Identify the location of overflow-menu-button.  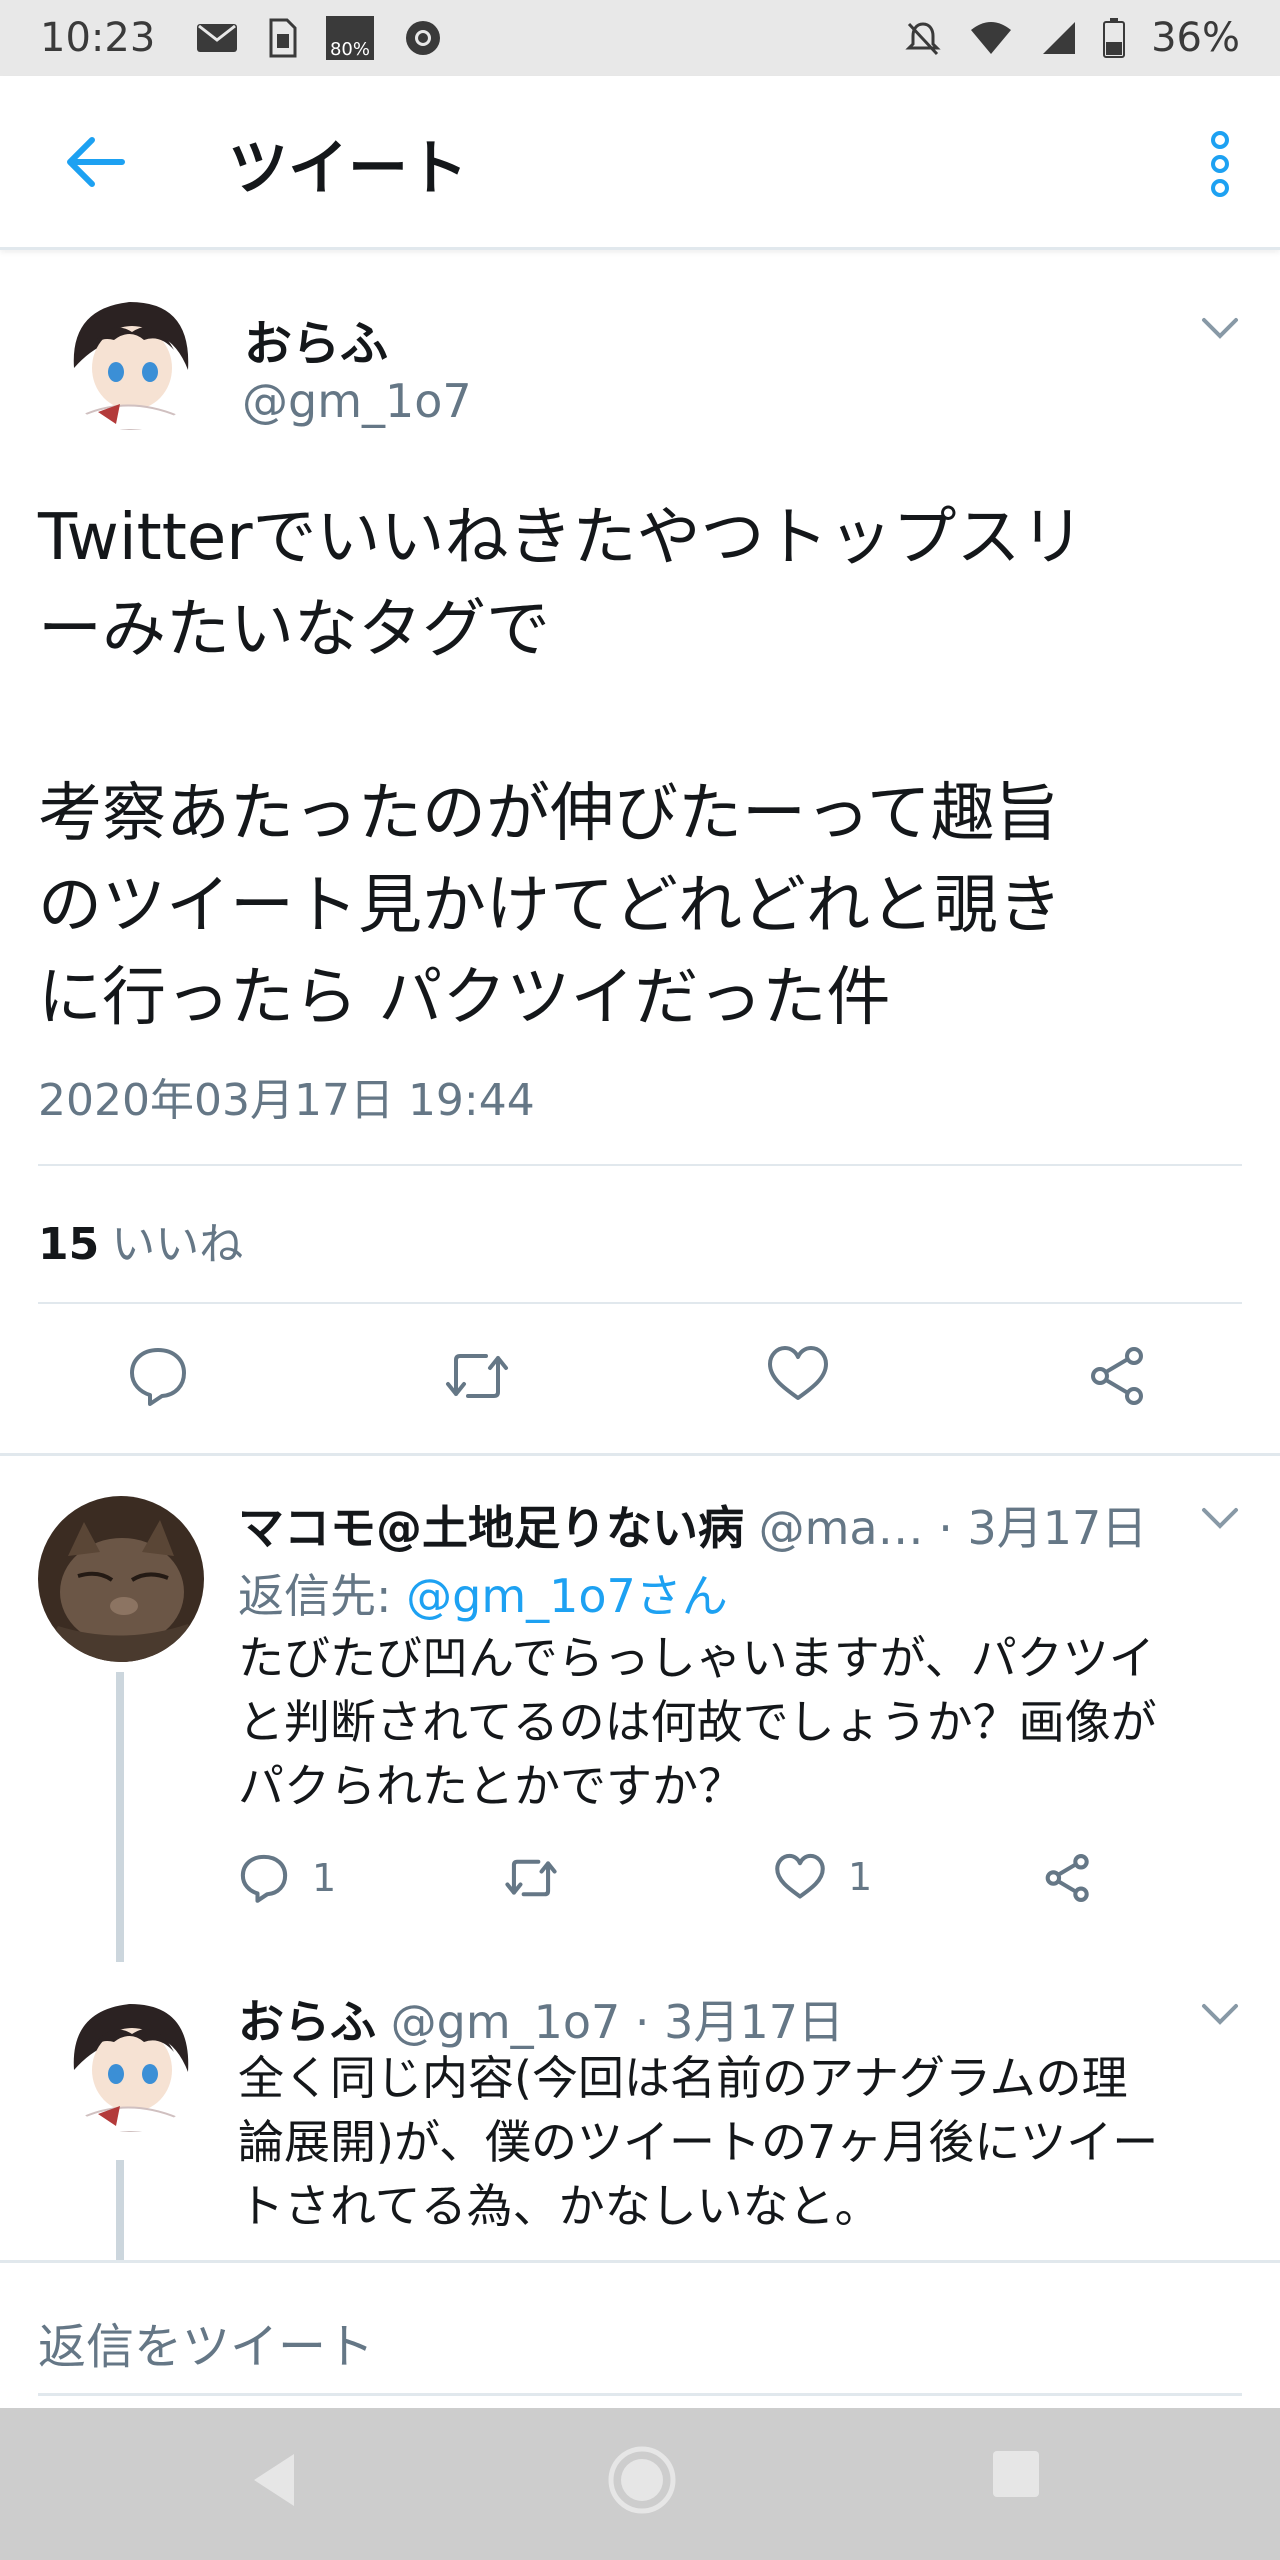
(1220, 164).